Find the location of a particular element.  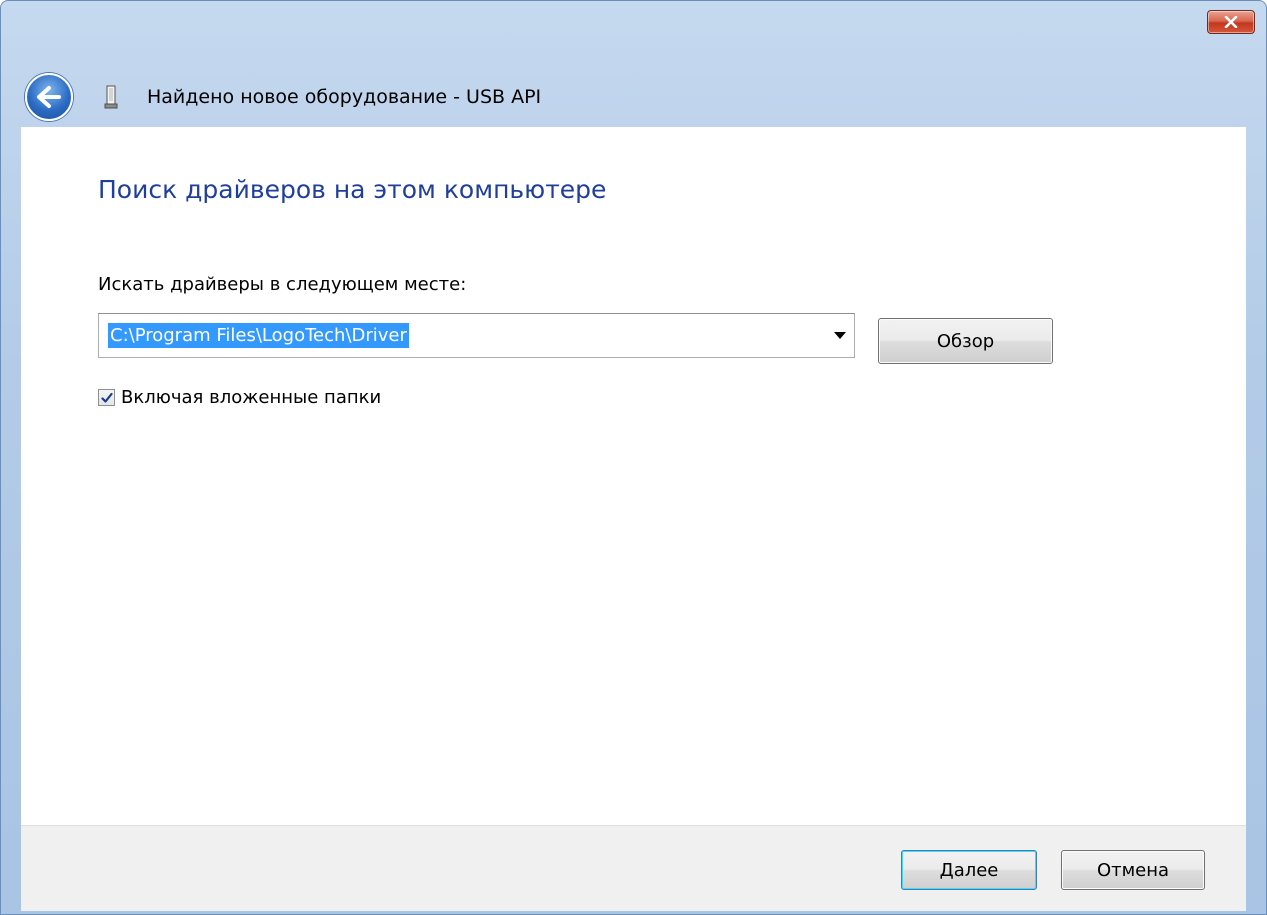

button-bar: Далее Отмена is located at coordinates (633, 868).